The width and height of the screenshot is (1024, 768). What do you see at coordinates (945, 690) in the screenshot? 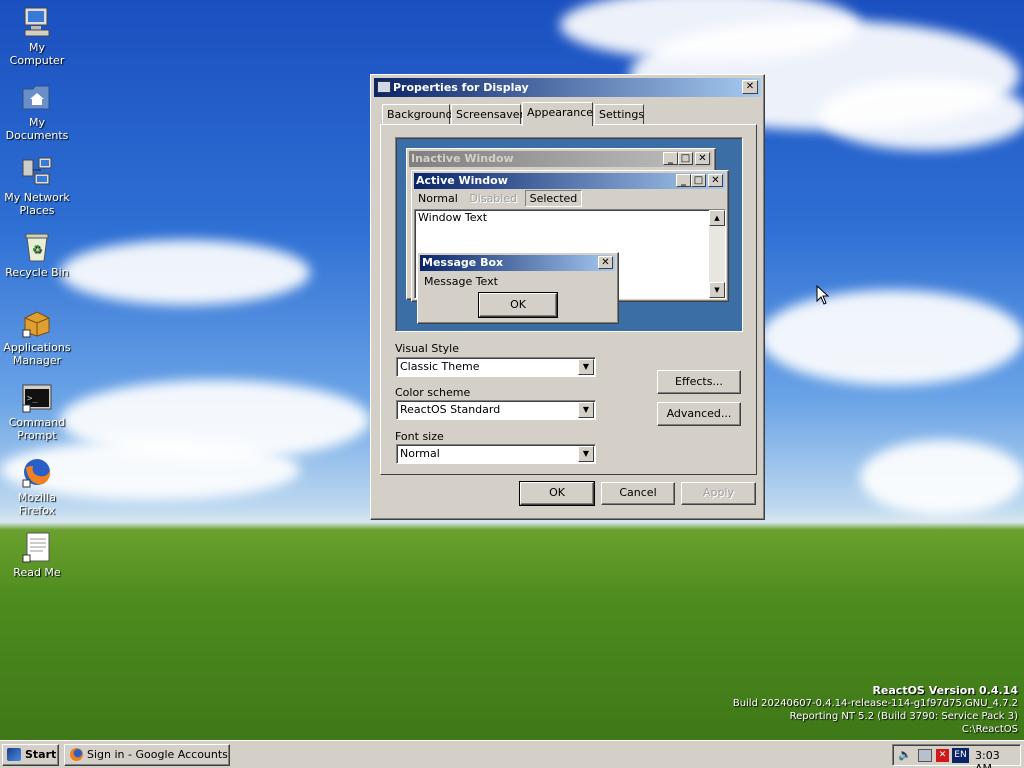
I see `version-text: ReactOS Version 0.4.14` at bounding box center [945, 690].